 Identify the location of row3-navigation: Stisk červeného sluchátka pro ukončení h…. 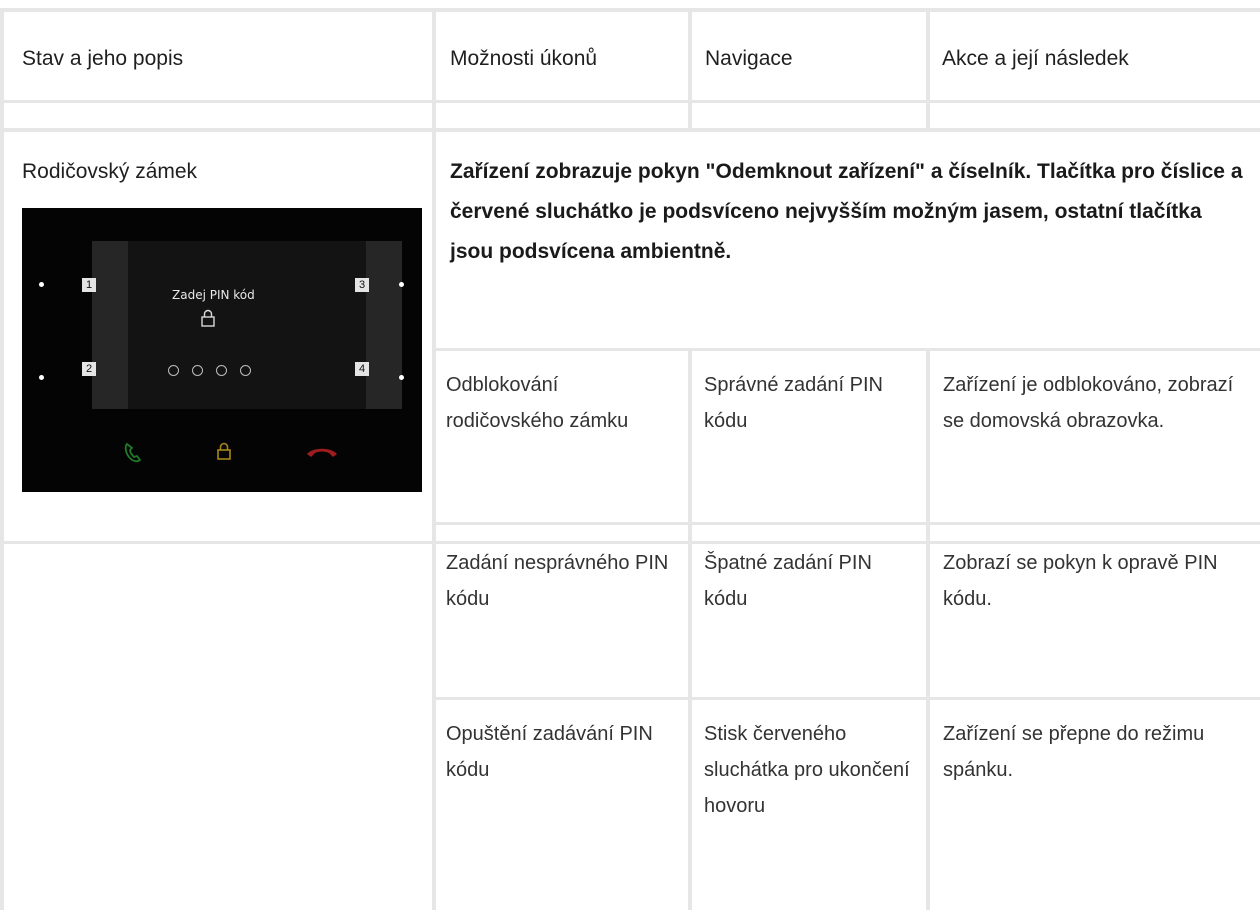
(807, 770).